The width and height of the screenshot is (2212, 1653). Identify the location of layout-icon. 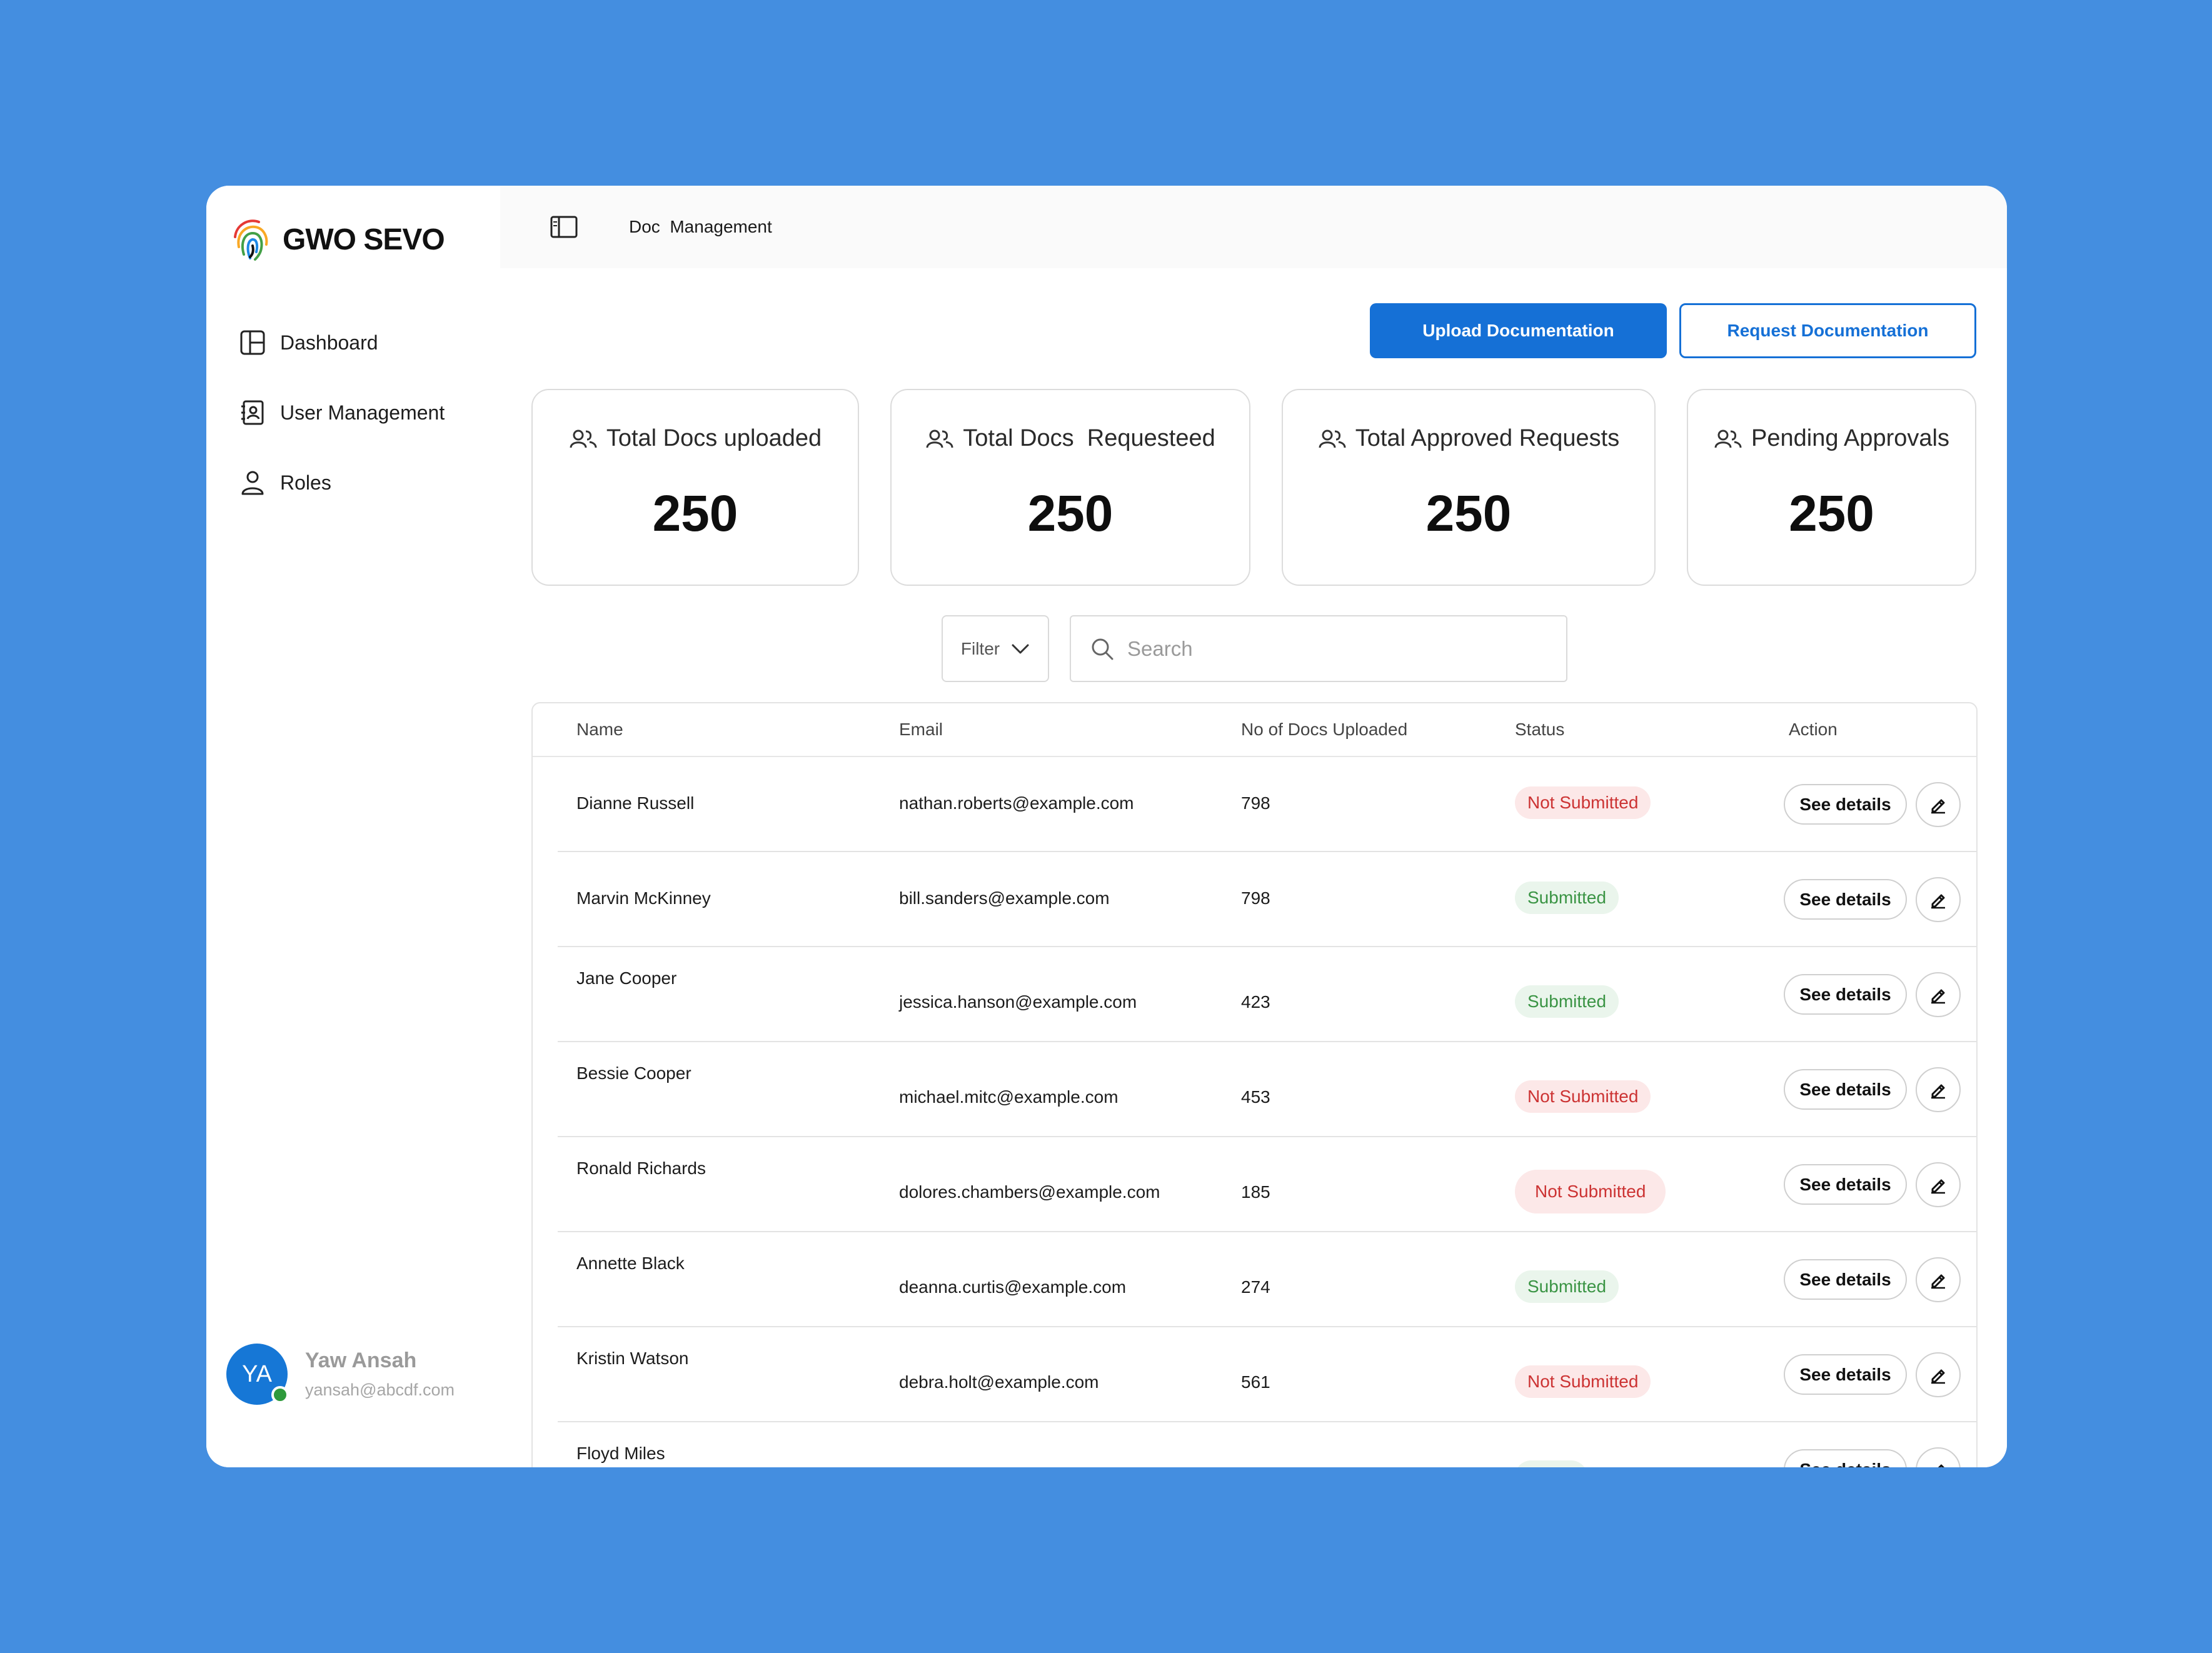
(253, 343).